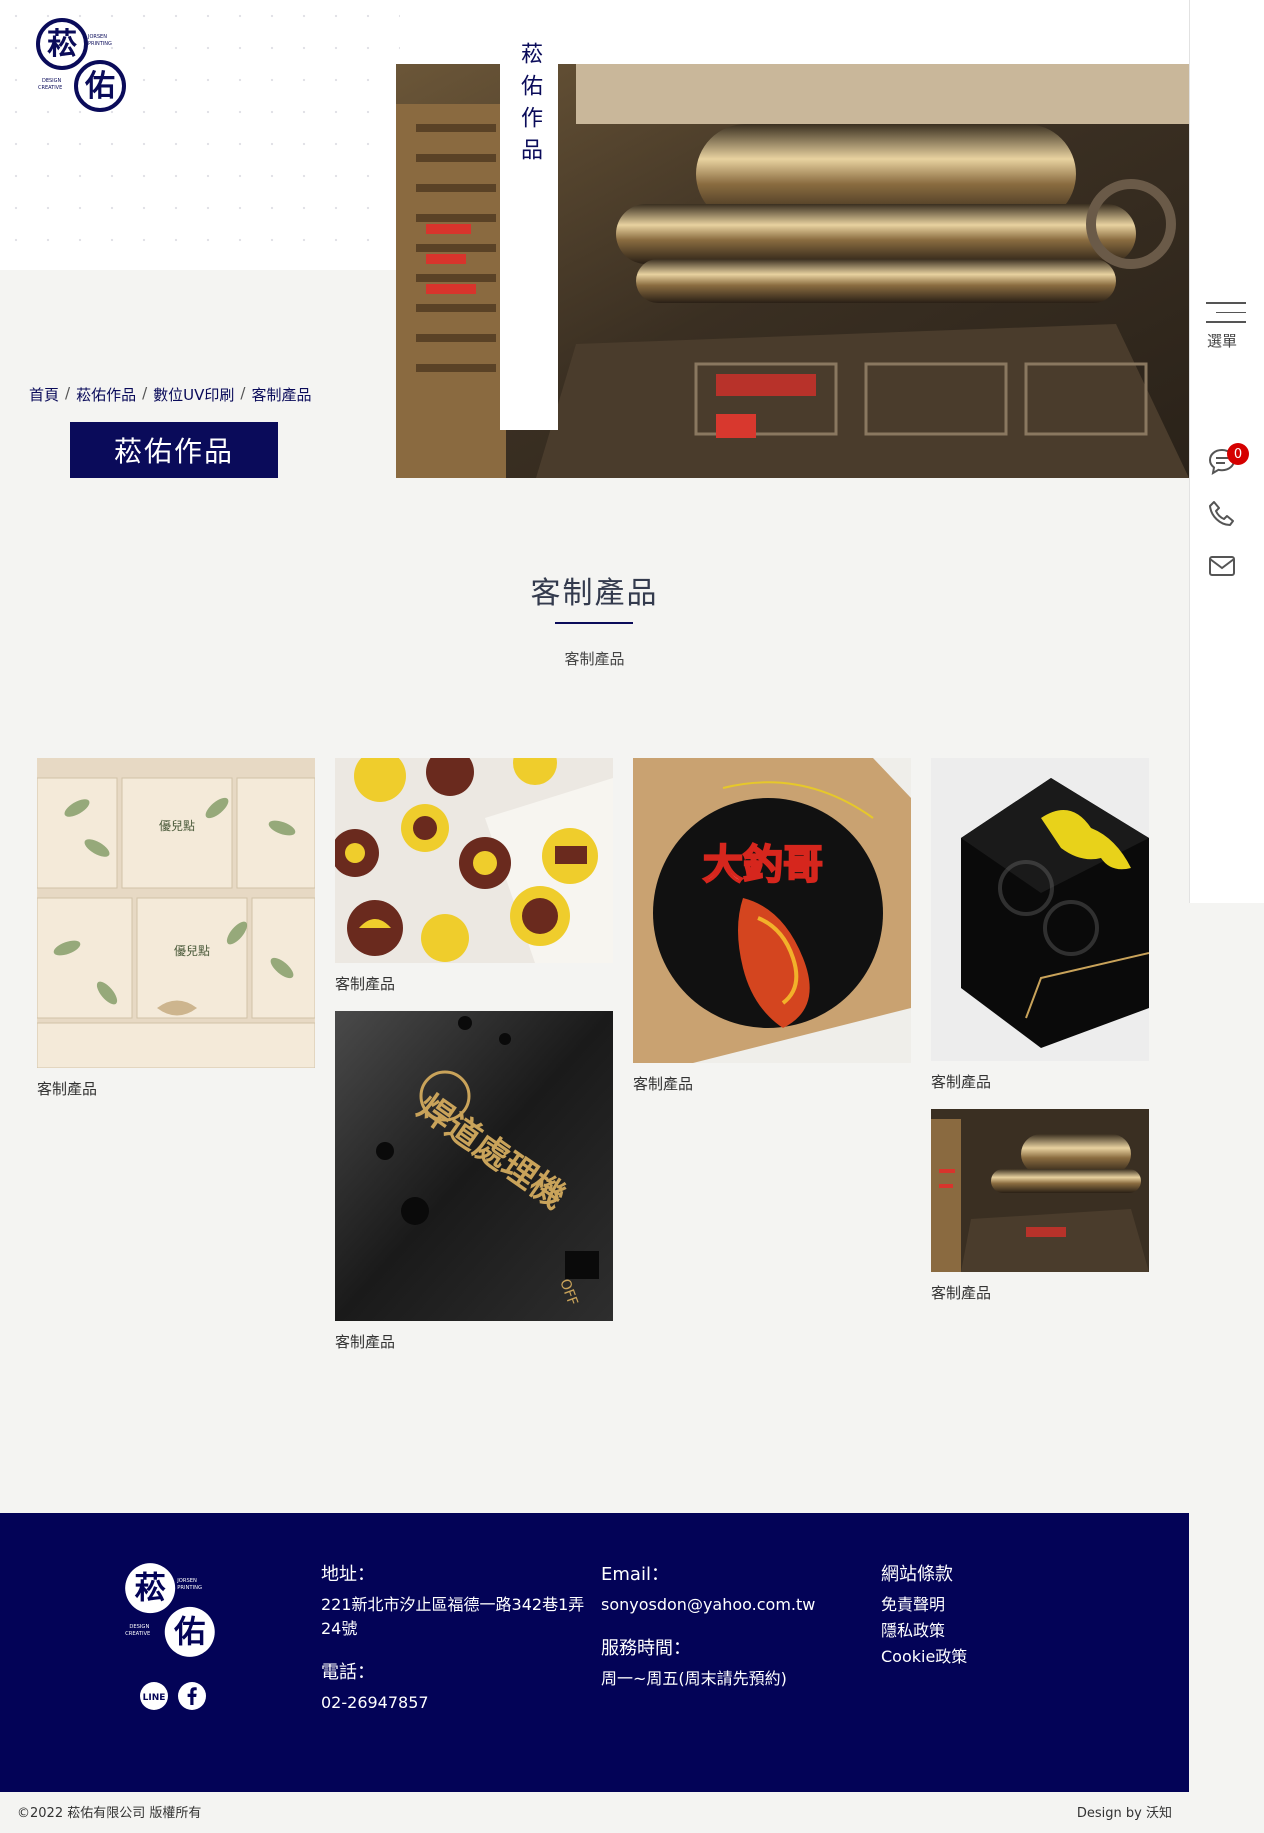  Describe the element at coordinates (82, 64) in the screenshot. I see `company-logo: 菘 佑 JORSEN PRINTING DESIGN CREATIVE` at that location.